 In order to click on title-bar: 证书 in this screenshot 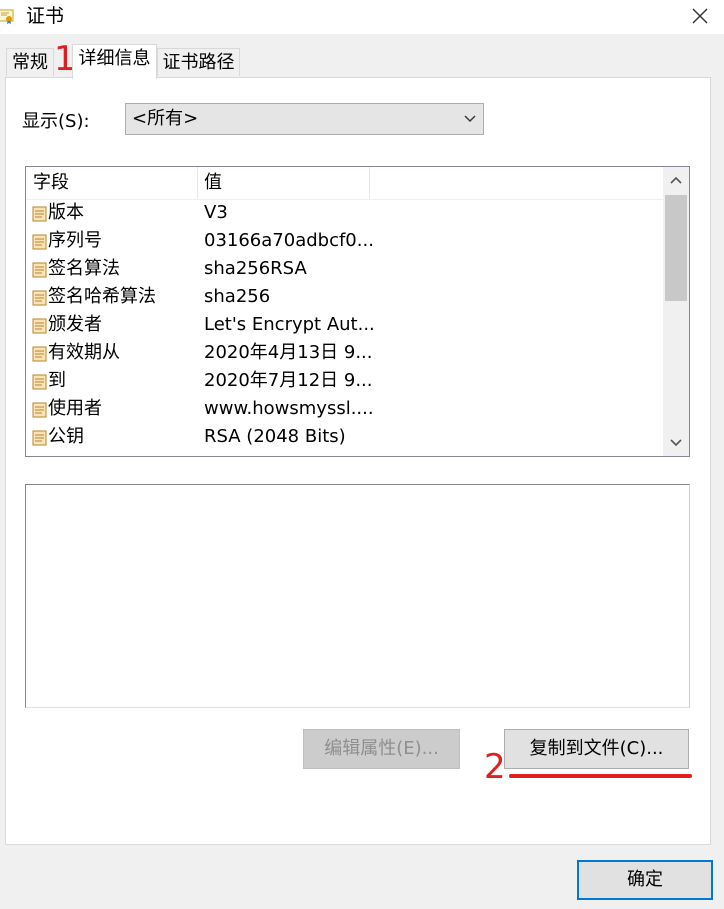, I will do `click(362, 17)`.